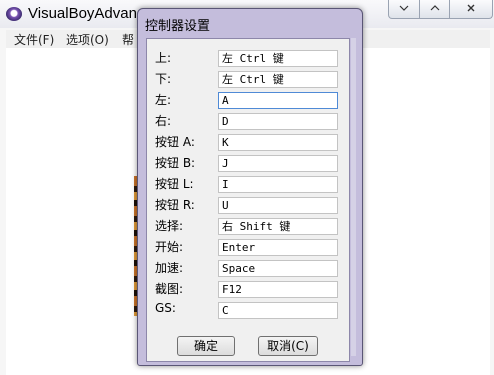 The image size is (494, 375). What do you see at coordinates (175, 163) in the screenshot?
I see `label-button-b: 按钮 B:` at bounding box center [175, 163].